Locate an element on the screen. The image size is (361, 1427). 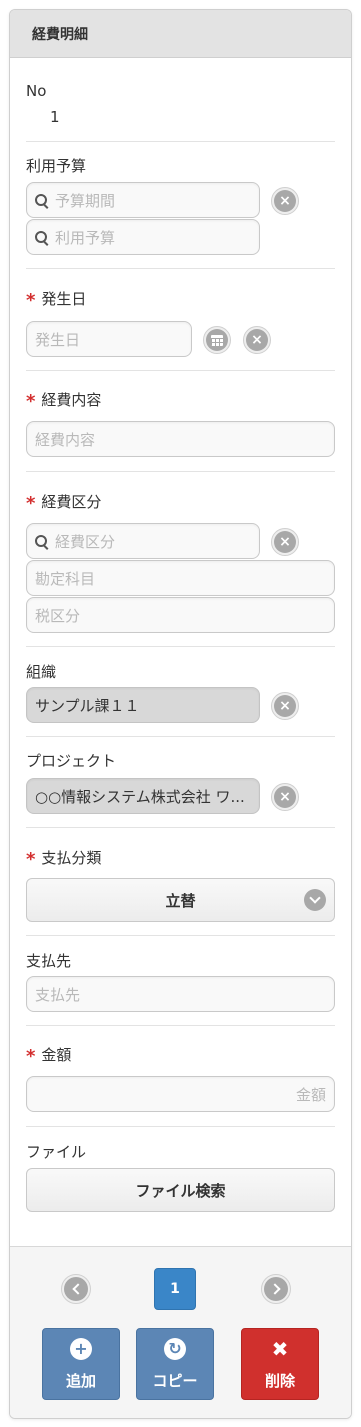
account-input: 勘定科目 is located at coordinates (180, 578).